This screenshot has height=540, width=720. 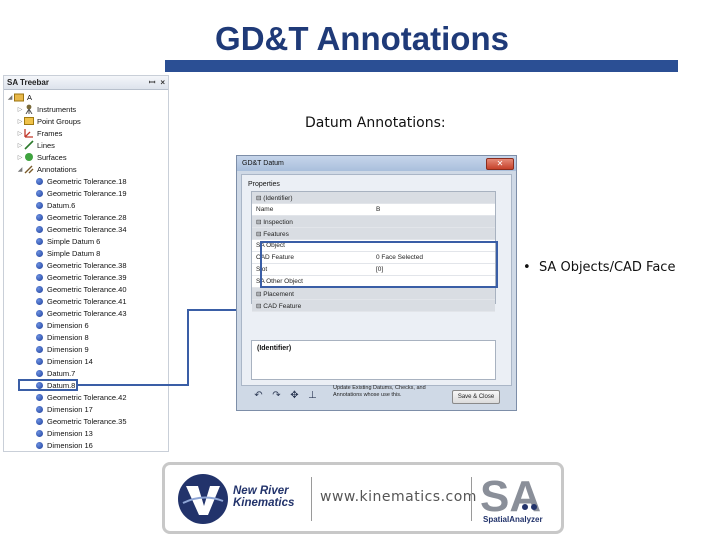 What do you see at coordinates (81, 313) in the screenshot?
I see `tree-annotation-geometric-tolerance-43: Geometric Tolerance.43` at bounding box center [81, 313].